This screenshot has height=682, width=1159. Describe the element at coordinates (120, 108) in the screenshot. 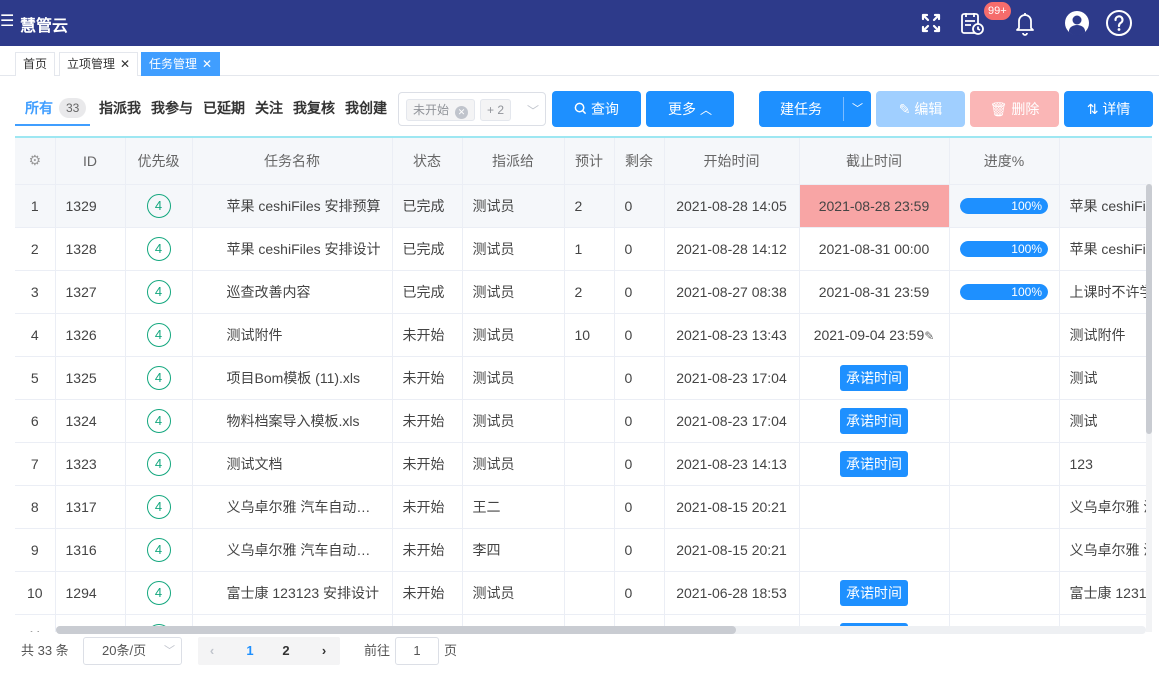

I see `filter-tab-assigned-to-me: 指派我` at that location.